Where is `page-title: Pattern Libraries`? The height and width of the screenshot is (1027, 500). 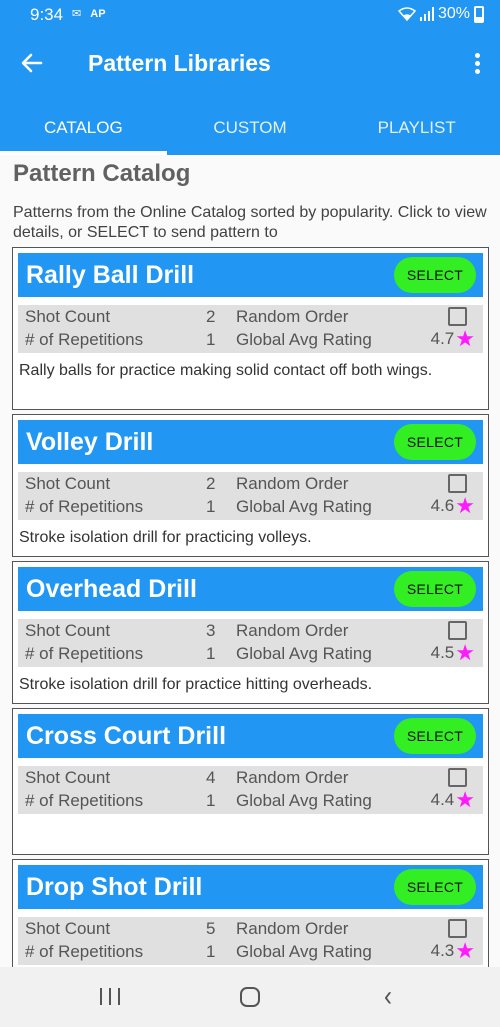 page-title: Pattern Libraries is located at coordinates (179, 63).